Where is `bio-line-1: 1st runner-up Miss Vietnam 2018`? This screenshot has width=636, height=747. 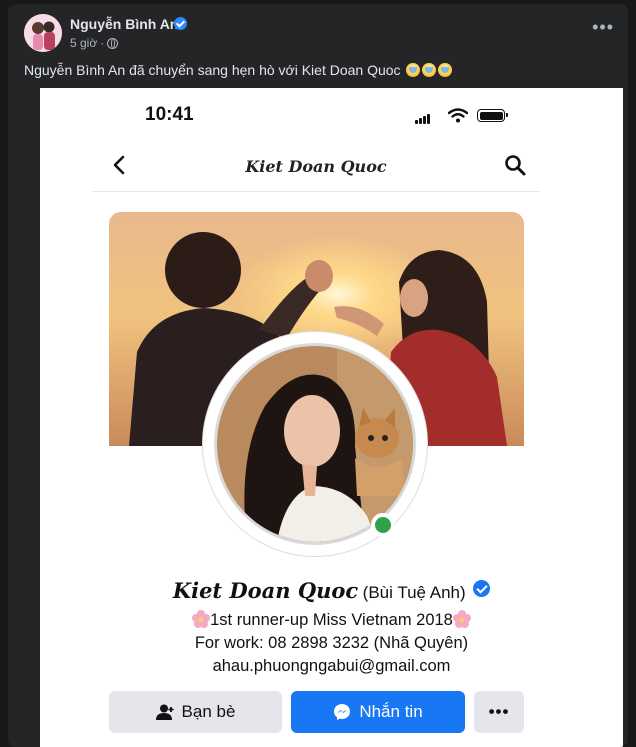 bio-line-1: 1st runner-up Miss Vietnam 2018 is located at coordinates (331, 620).